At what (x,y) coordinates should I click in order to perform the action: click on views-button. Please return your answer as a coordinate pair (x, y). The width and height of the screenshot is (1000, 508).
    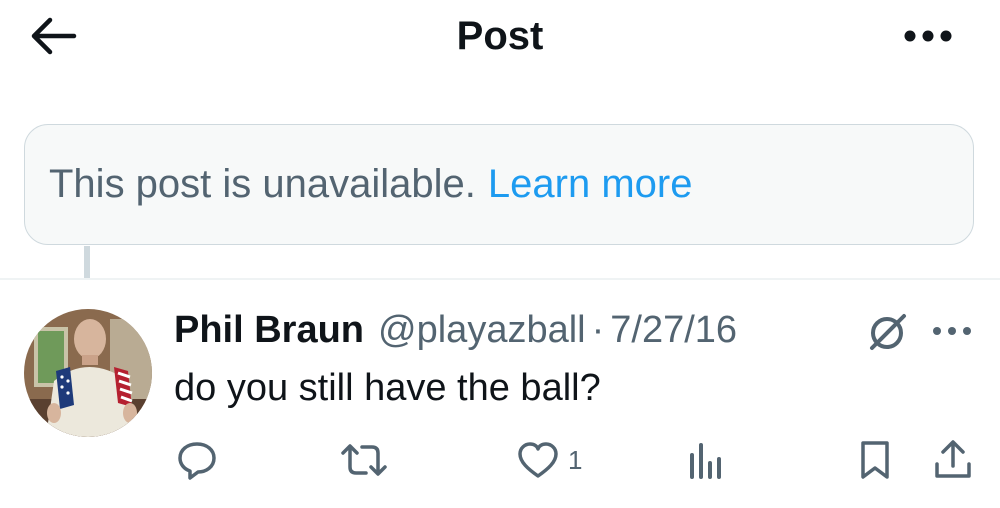
    Looking at the image, I should click on (706, 460).